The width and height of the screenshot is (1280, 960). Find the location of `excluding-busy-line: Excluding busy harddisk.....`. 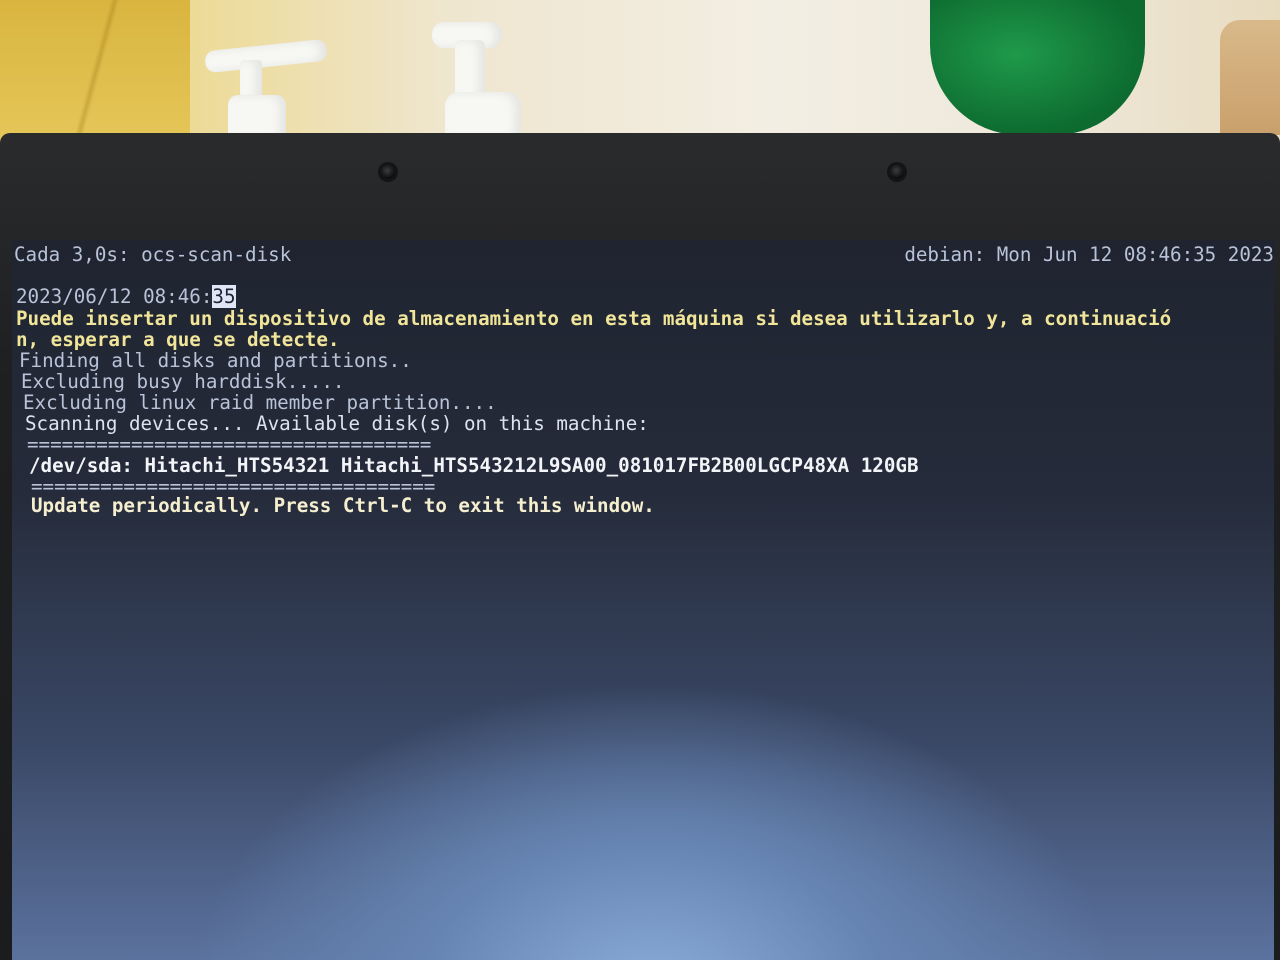

excluding-busy-line: Excluding busy harddisk..... is located at coordinates (183, 381).